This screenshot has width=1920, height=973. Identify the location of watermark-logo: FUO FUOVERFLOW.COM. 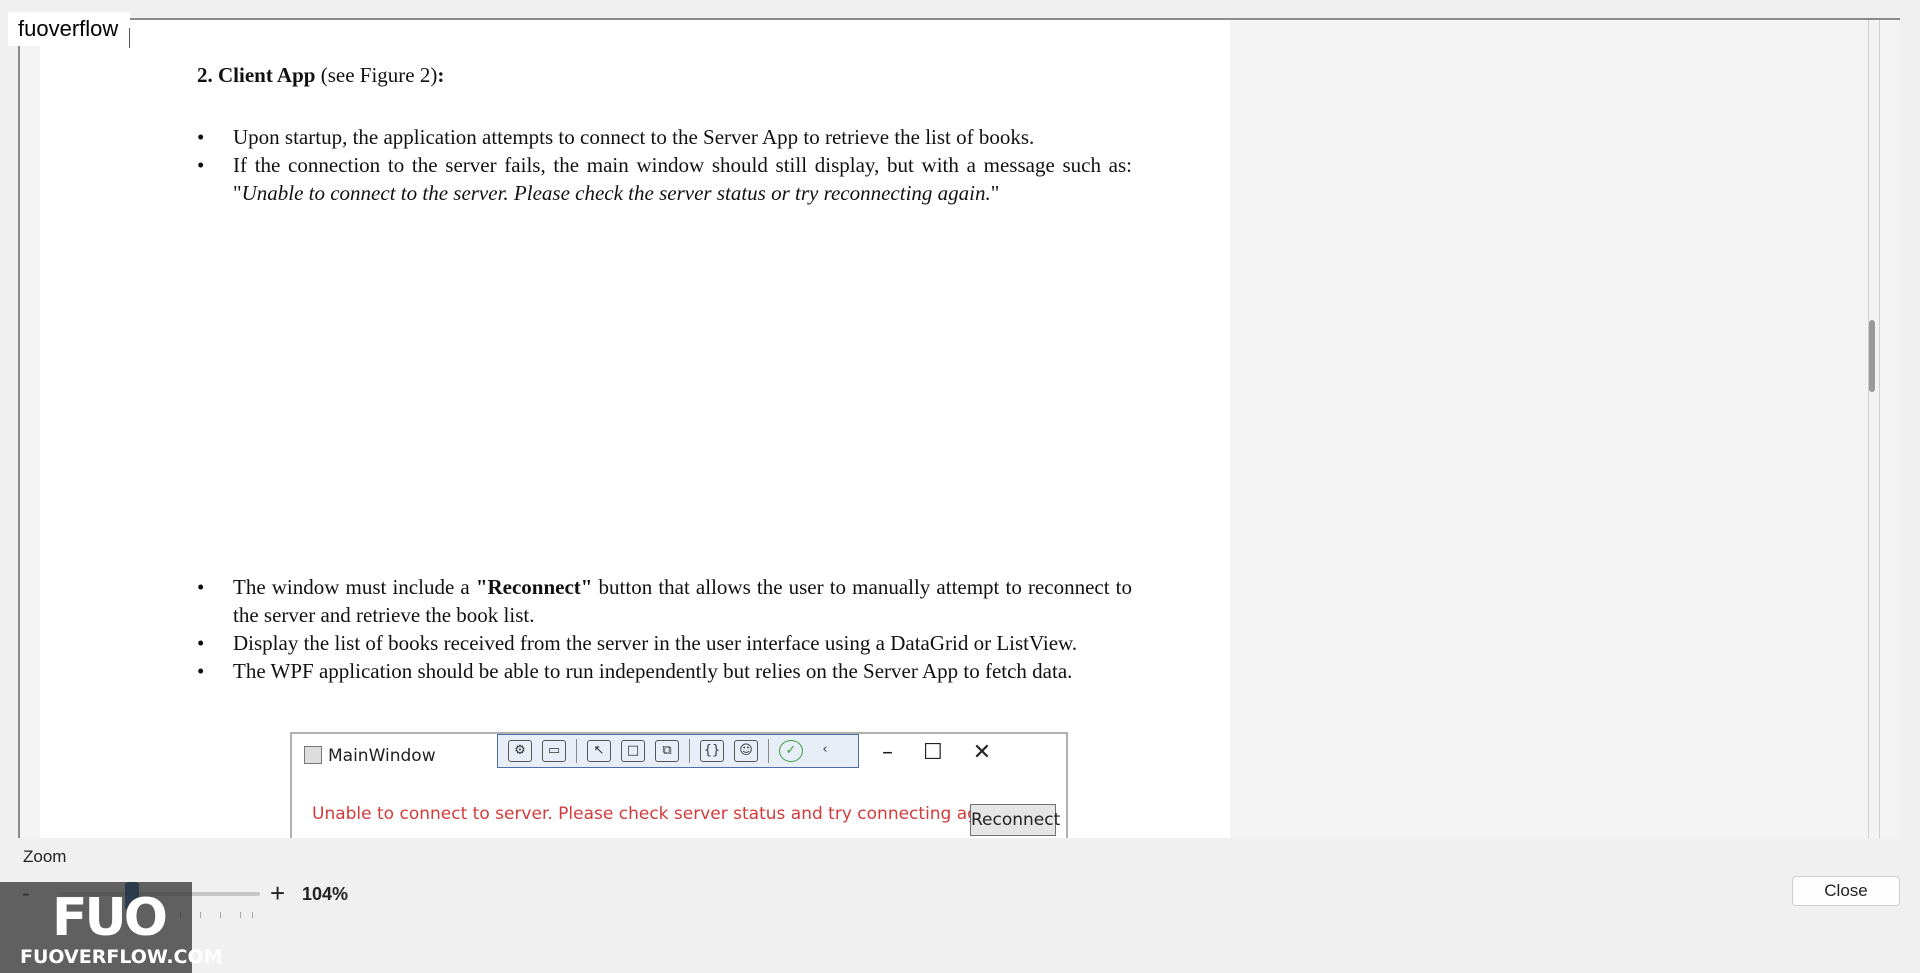
(111, 927).